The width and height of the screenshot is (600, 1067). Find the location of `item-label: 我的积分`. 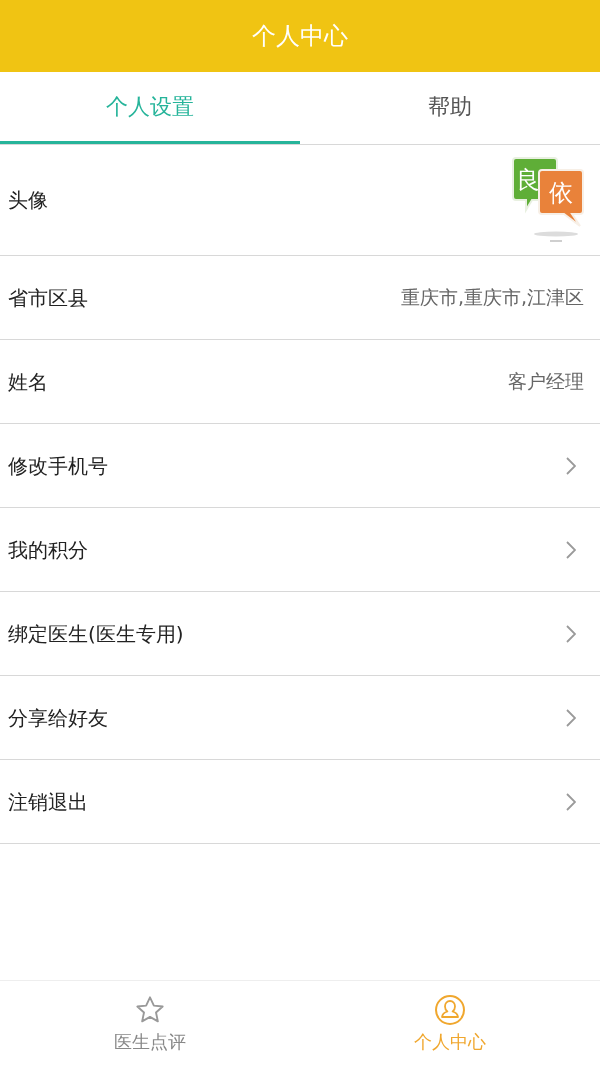

item-label: 我的积分 is located at coordinates (48, 550).